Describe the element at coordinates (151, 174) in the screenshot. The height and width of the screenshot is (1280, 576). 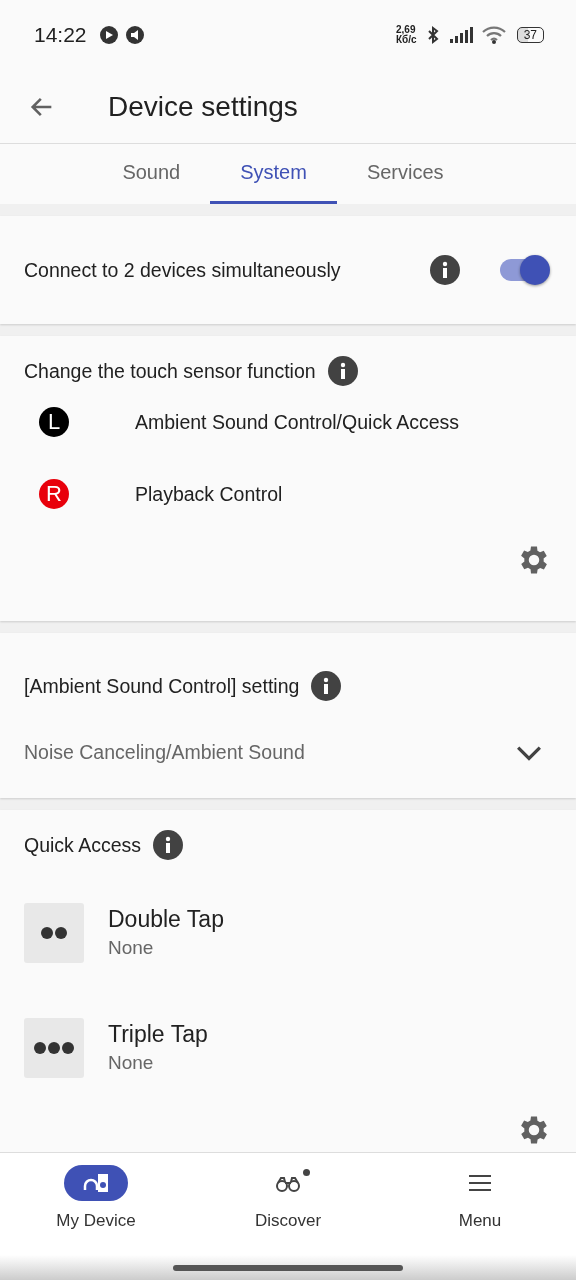
I see `tab: Sound` at that location.